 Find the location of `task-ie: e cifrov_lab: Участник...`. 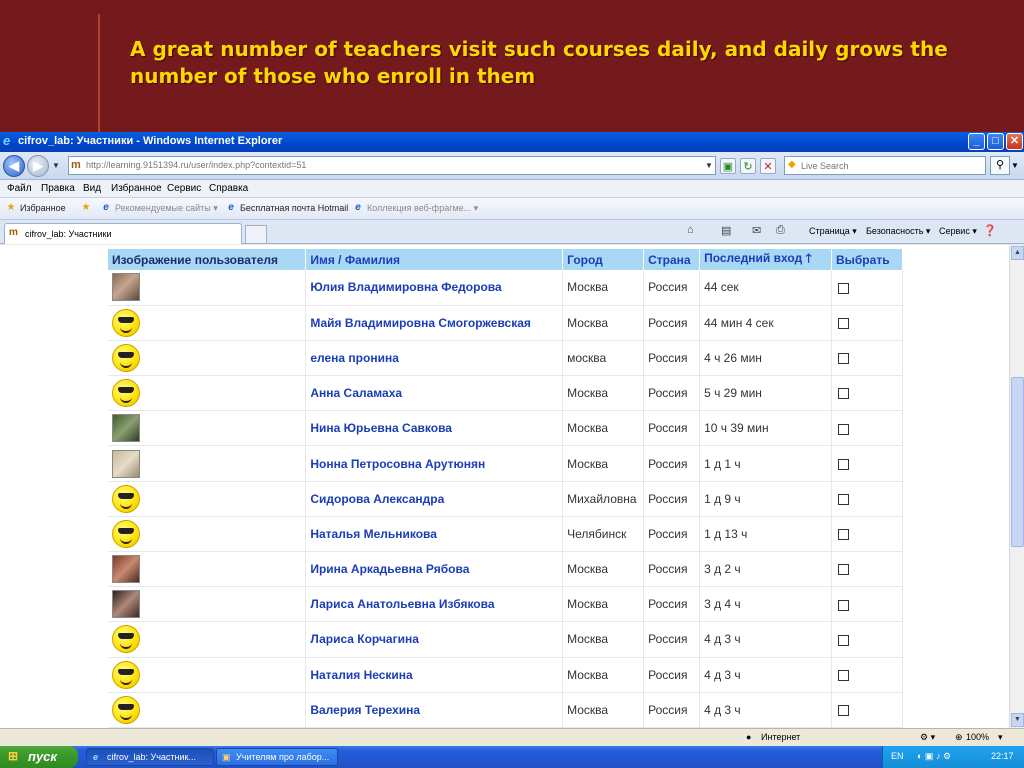

task-ie: e cifrov_lab: Участник... is located at coordinates (150, 757).